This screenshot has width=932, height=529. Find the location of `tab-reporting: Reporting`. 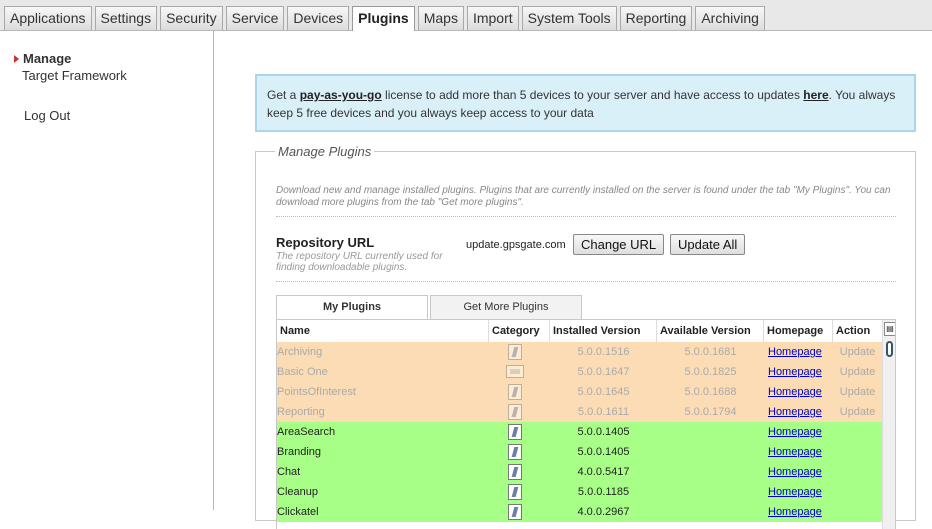

tab-reporting: Reporting is located at coordinates (656, 18).